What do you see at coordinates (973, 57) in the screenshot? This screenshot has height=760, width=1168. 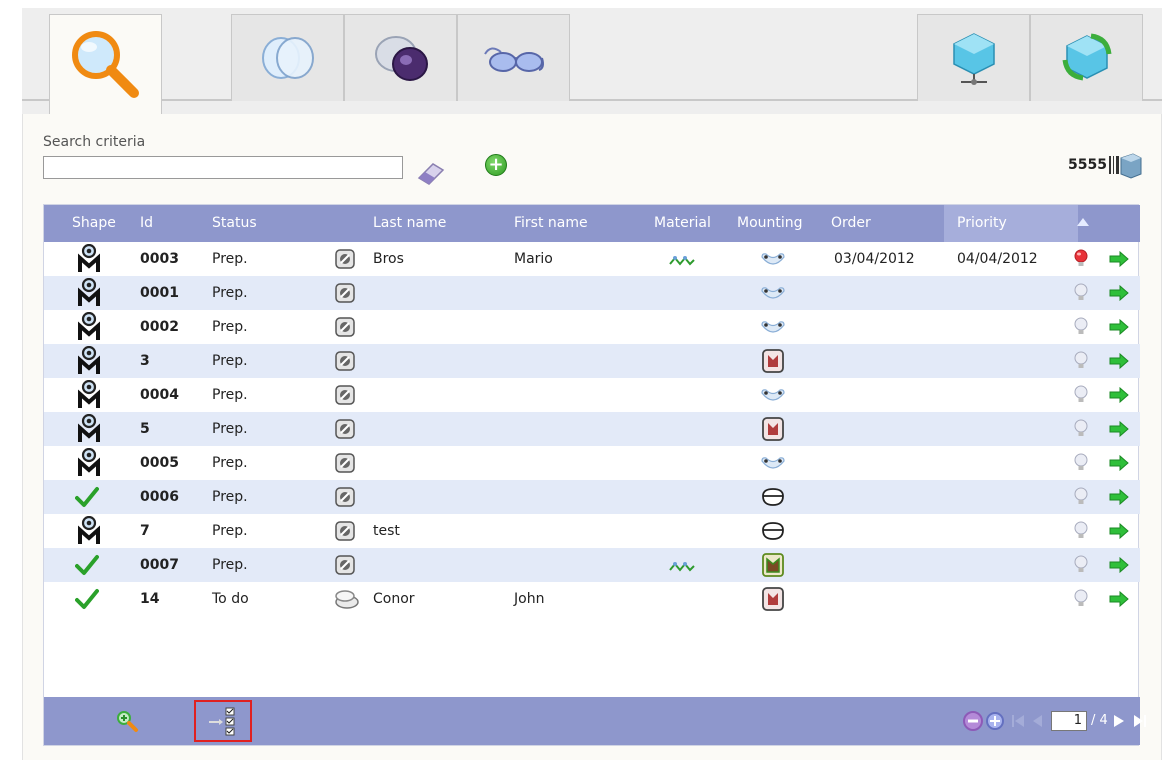 I see `tab-network` at bounding box center [973, 57].